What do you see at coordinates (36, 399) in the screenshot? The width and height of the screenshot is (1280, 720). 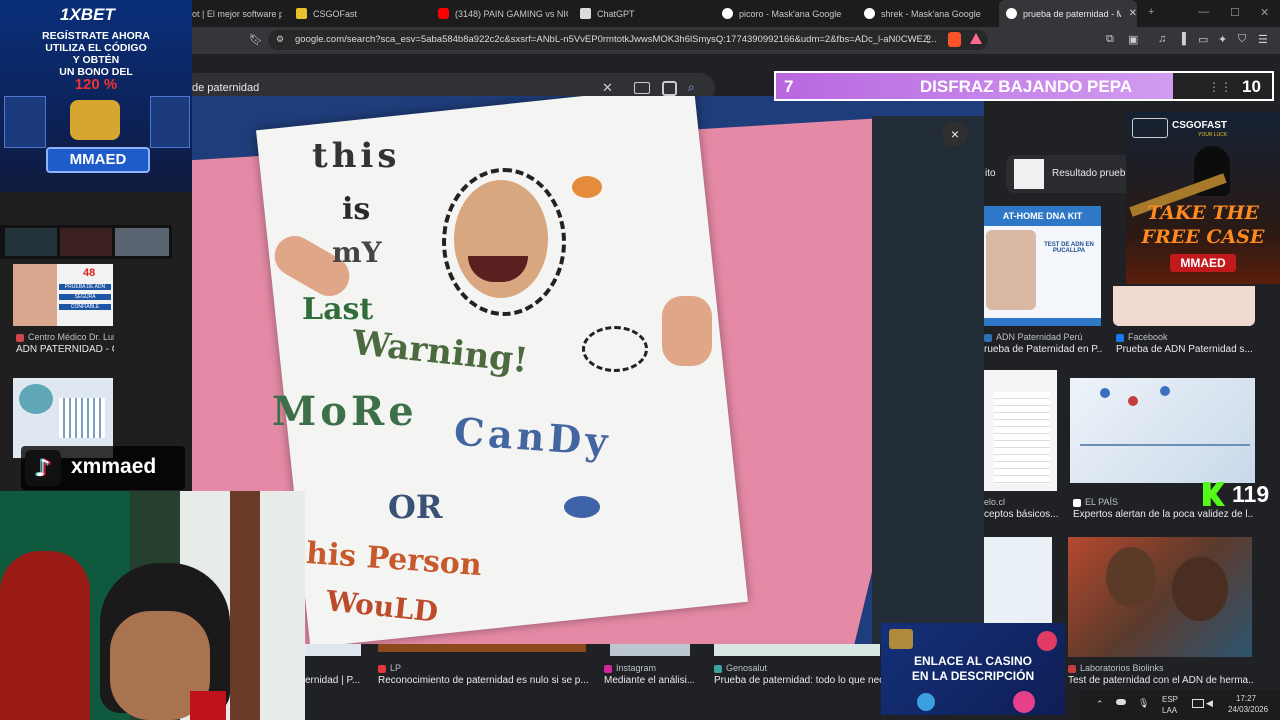 I see `surgeon-cap` at bounding box center [36, 399].